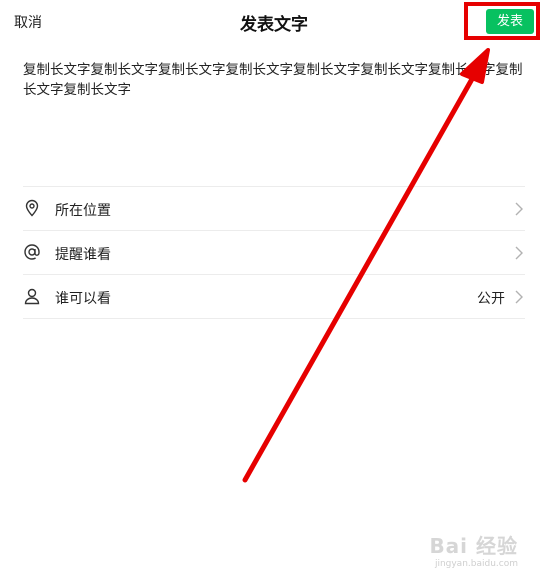  Describe the element at coordinates (491, 299) in the screenshot. I see `option-visibility-value: 公开` at that location.